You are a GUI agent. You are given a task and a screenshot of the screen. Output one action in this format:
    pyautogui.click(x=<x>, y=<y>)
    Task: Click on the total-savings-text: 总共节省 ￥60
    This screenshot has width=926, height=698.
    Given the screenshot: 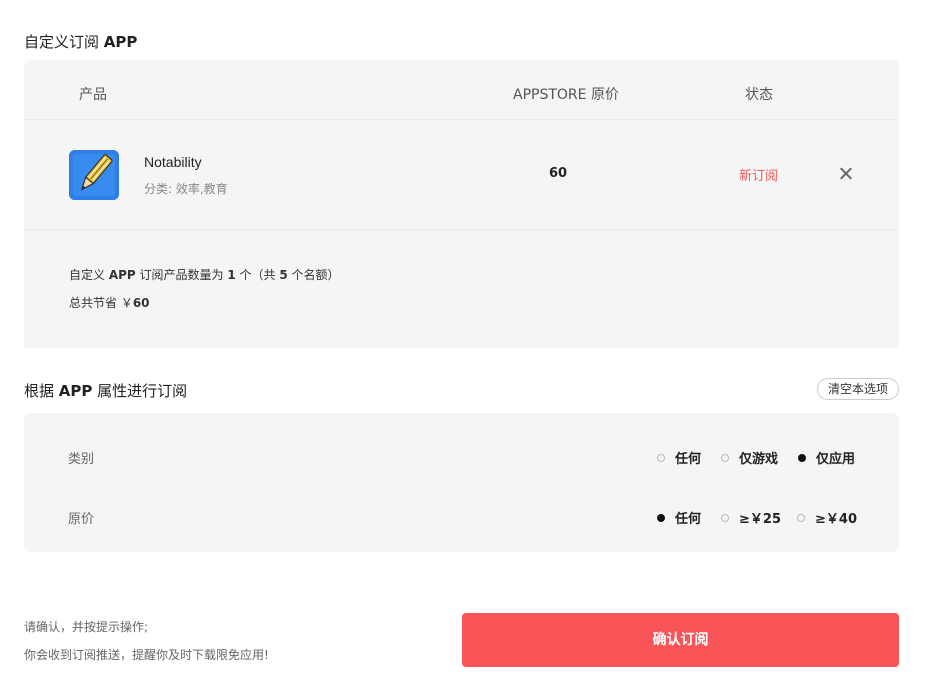 What is the action you would take?
    pyautogui.click(x=109, y=302)
    